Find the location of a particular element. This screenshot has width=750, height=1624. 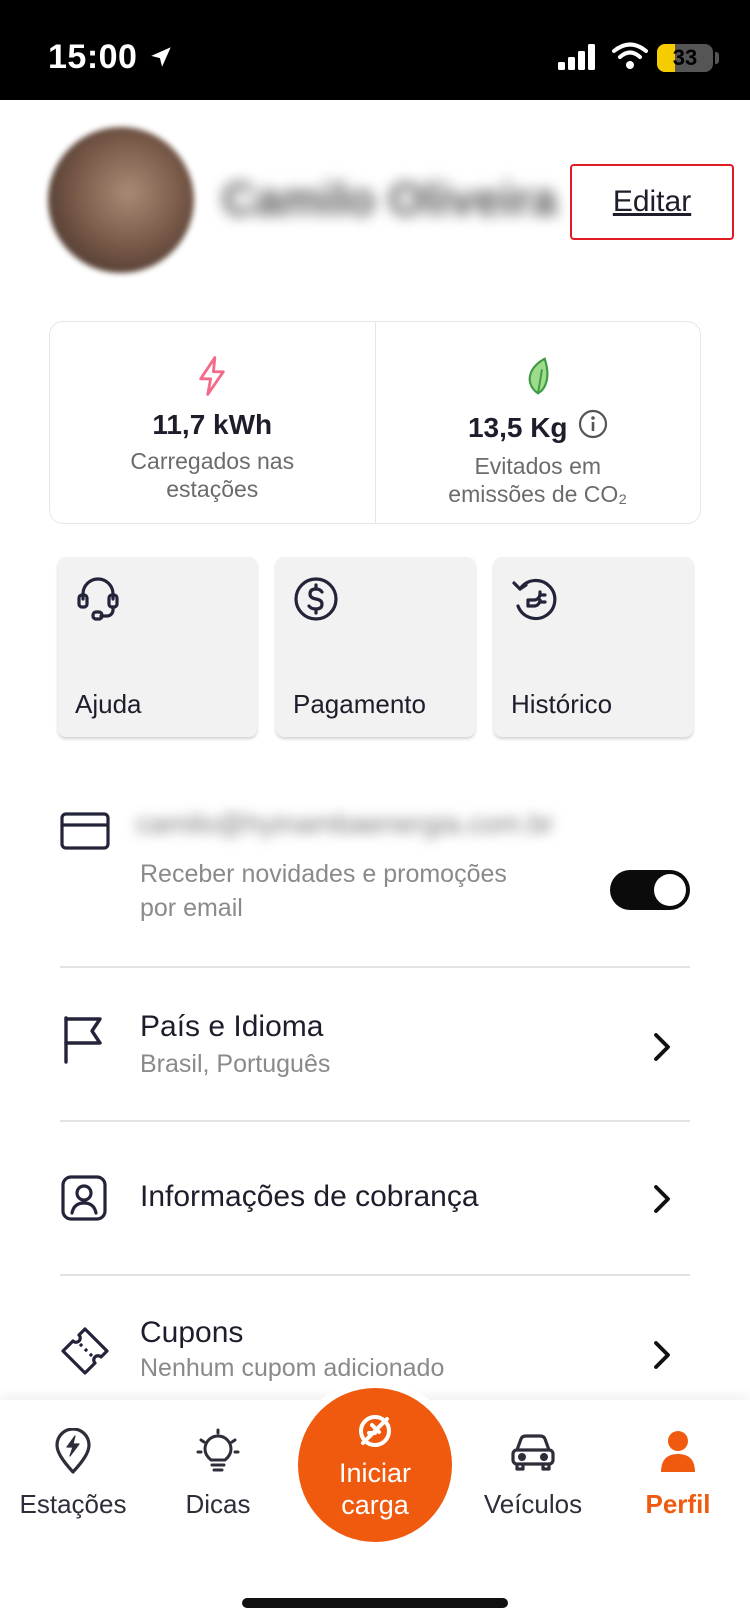

menu-item-billing-info: Informações de cobrança is located at coordinates (375, 1202).